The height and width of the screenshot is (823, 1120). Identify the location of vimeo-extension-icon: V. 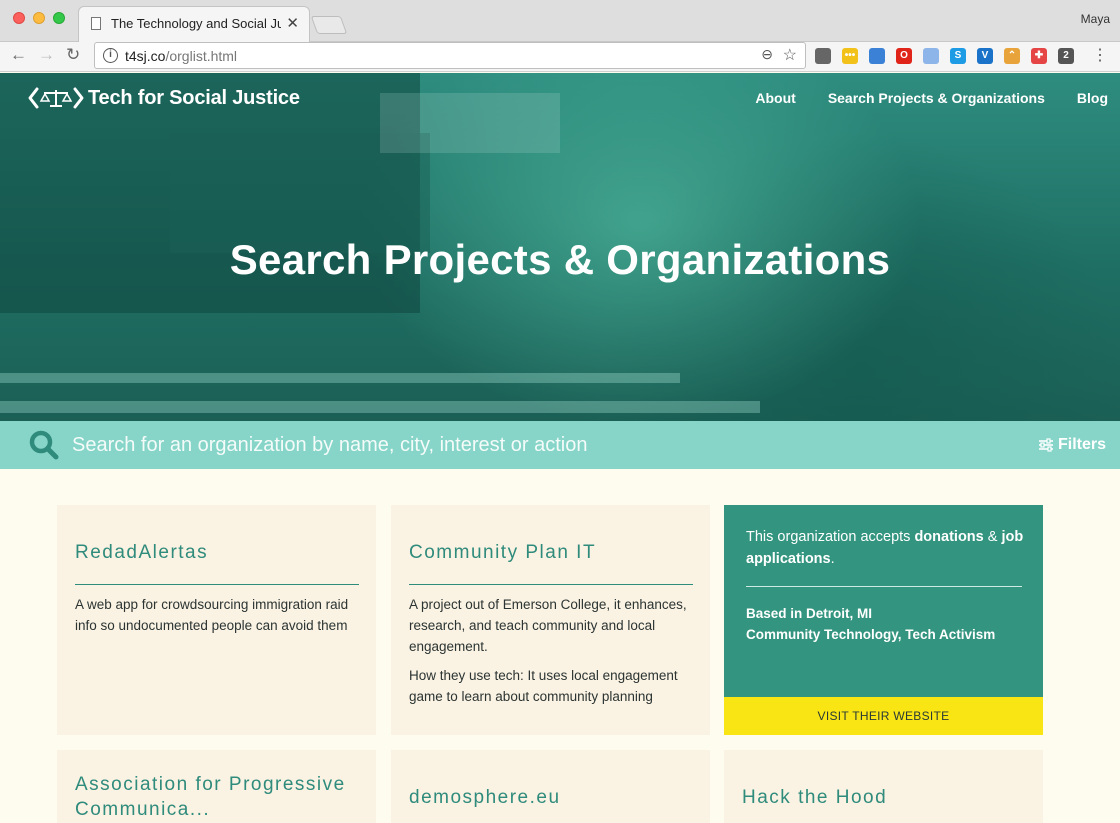
(985, 56).